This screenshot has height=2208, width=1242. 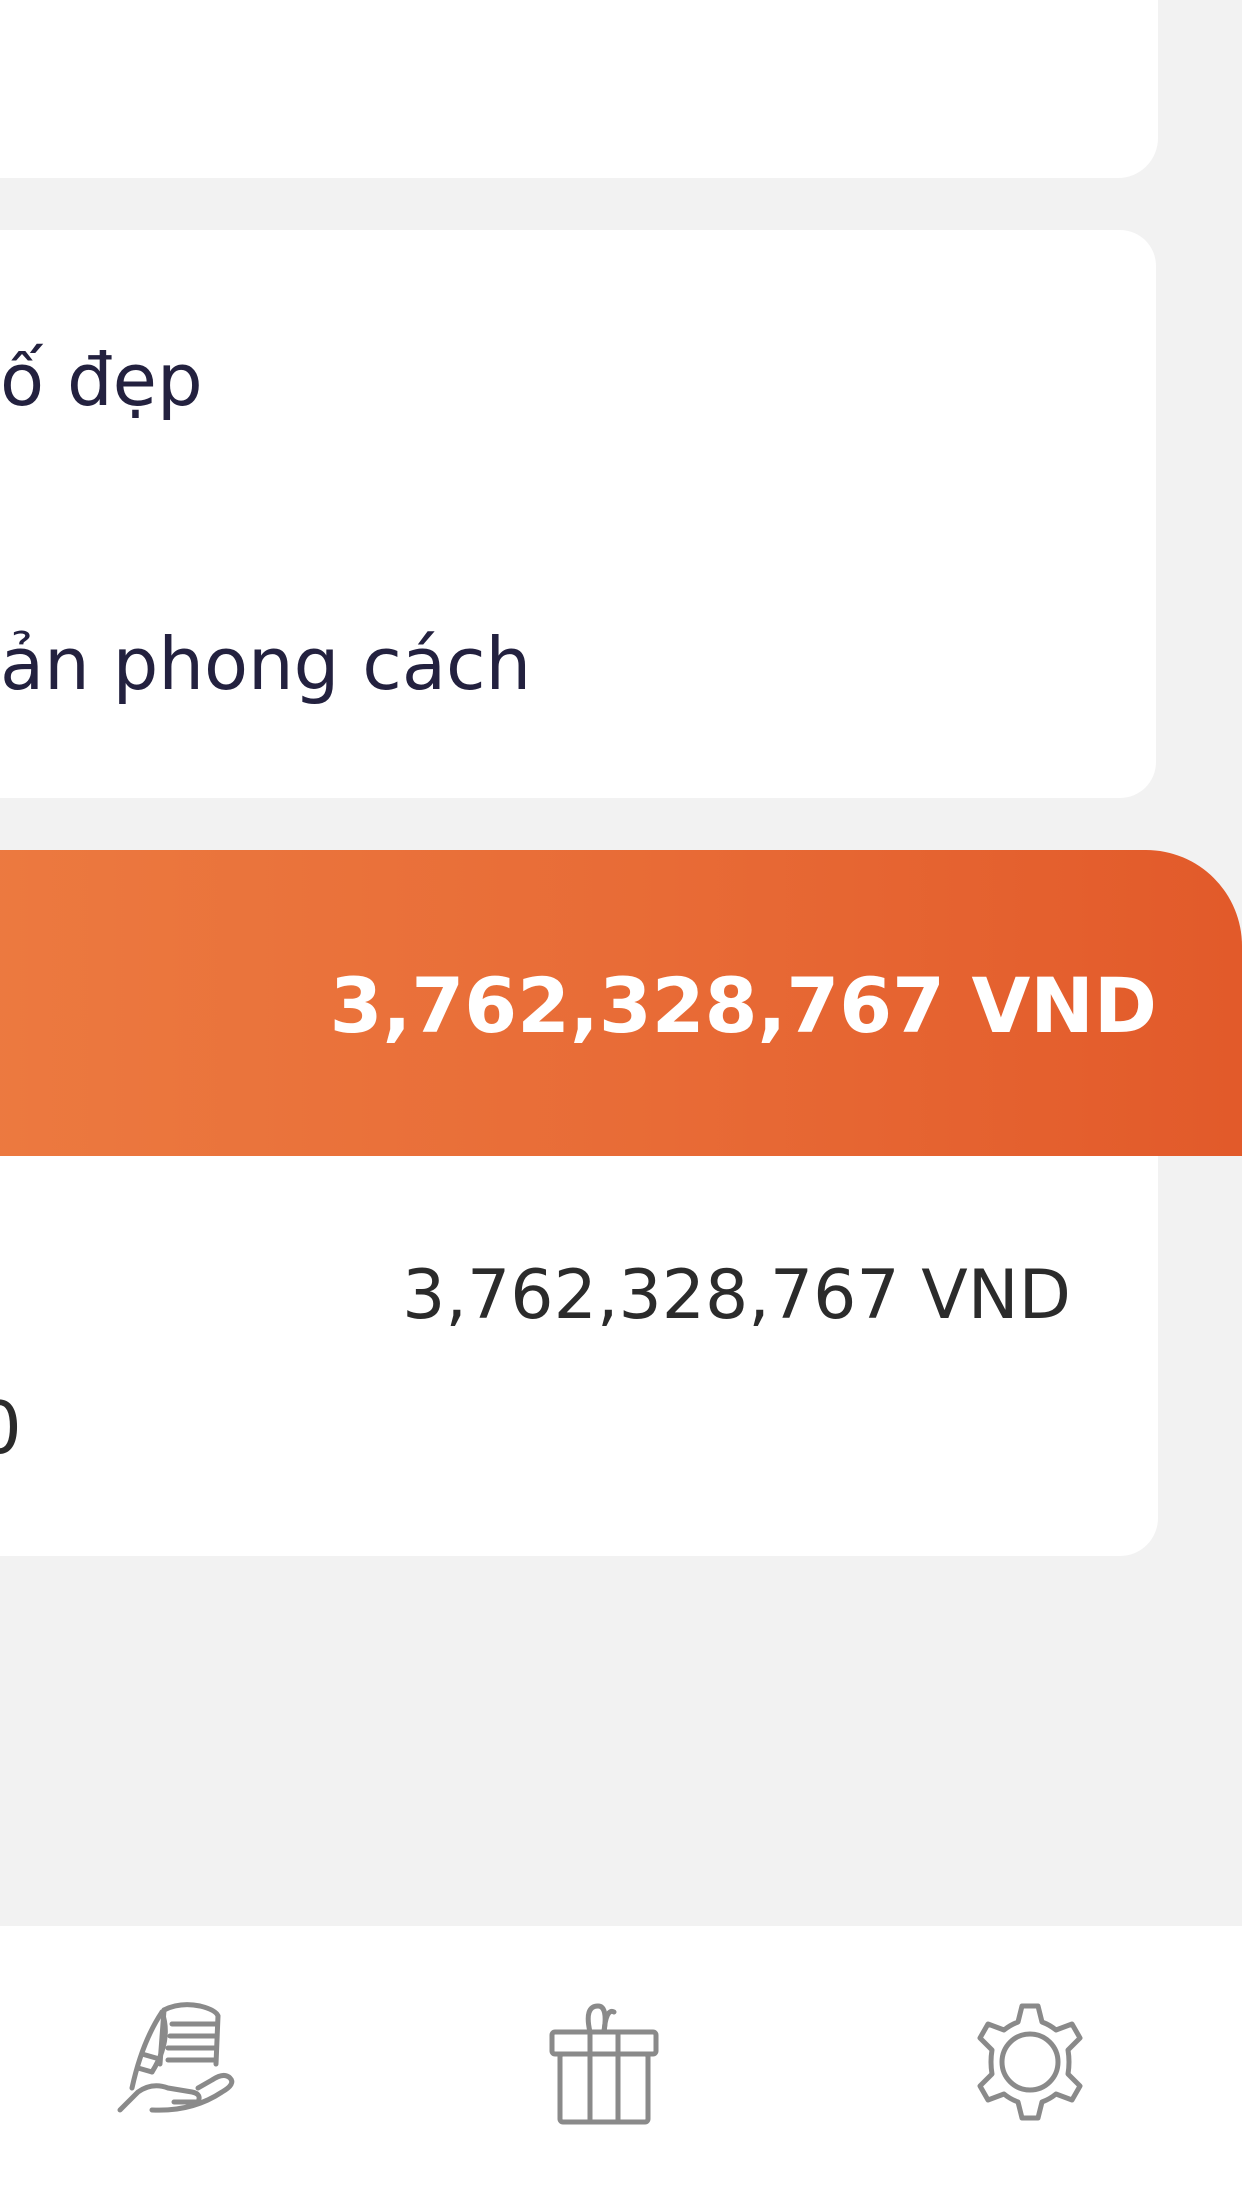 What do you see at coordinates (101, 380) in the screenshot?
I see `option-beautiful-number: ố đẹp` at bounding box center [101, 380].